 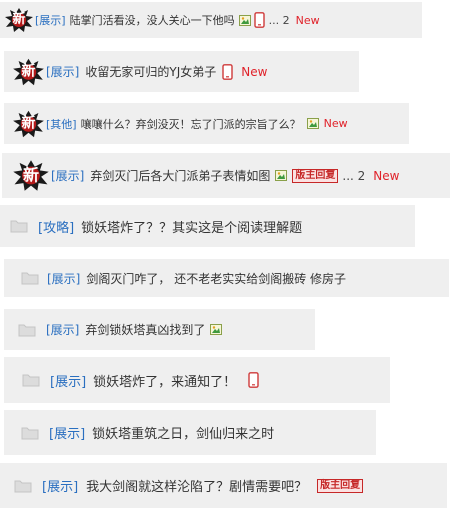 I want to click on thread-title-link: 陆掌门活看没，没人关心一下他吗, so click(x=152, y=20).